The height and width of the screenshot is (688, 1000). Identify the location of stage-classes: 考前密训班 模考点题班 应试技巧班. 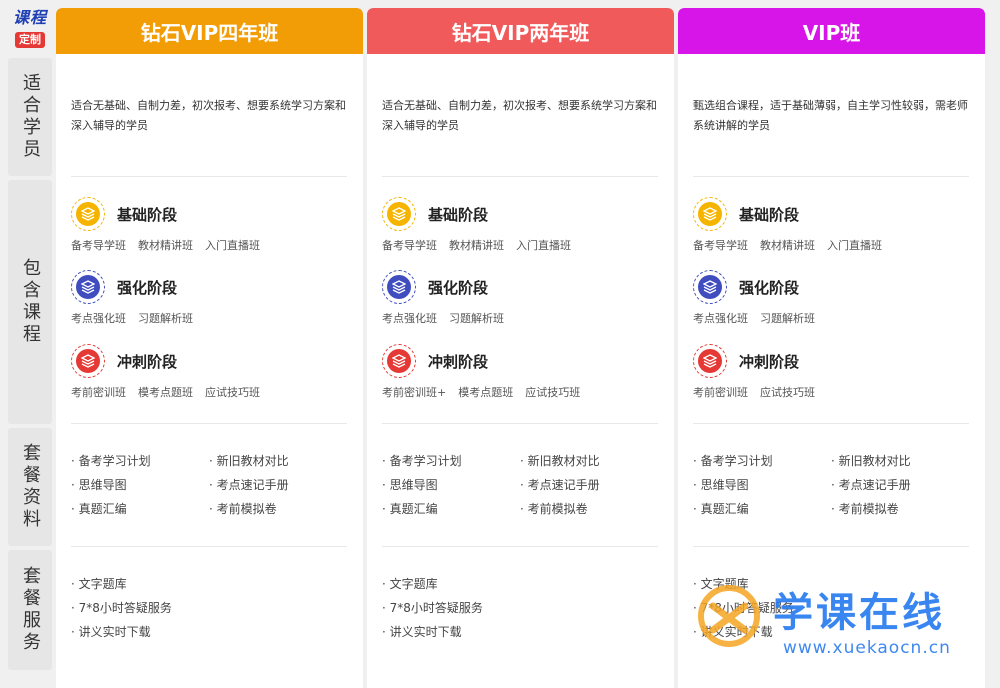
(216, 392).